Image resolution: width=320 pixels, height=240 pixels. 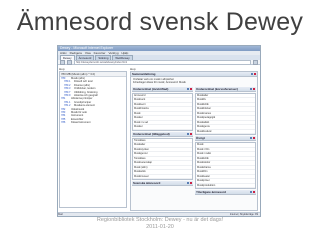 I want to click on subject-section-header: Ytterligare ämnesord, so click(x=225, y=193).